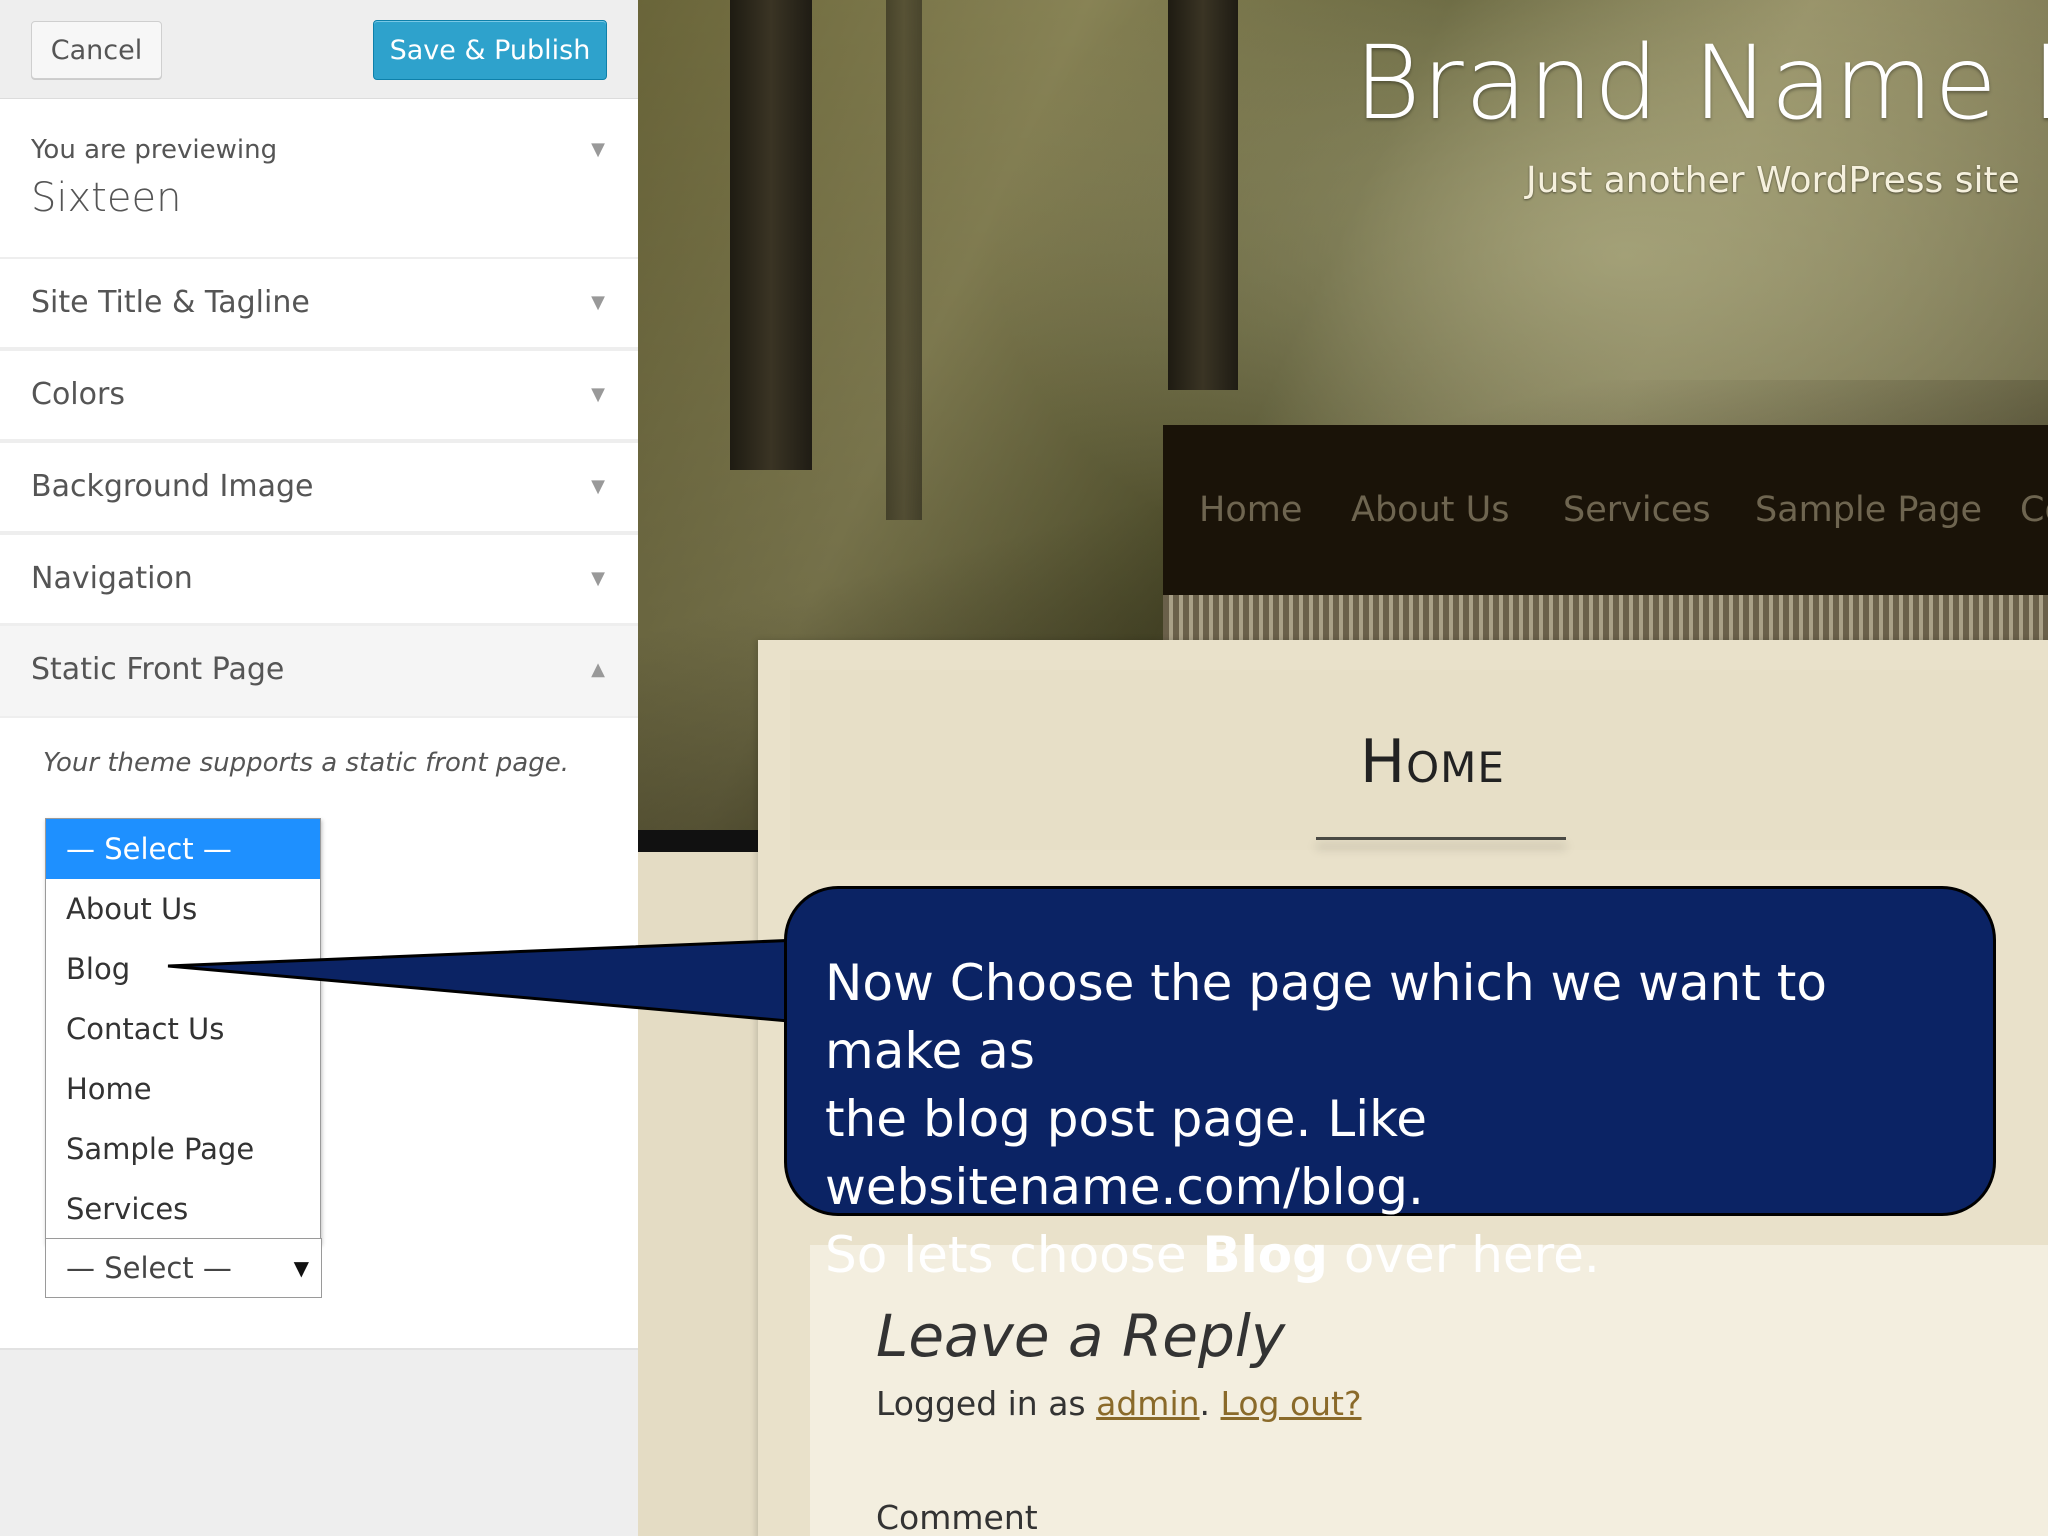 This screenshot has height=1536, width=2048. I want to click on section-colors: Colors ▼, so click(319, 396).